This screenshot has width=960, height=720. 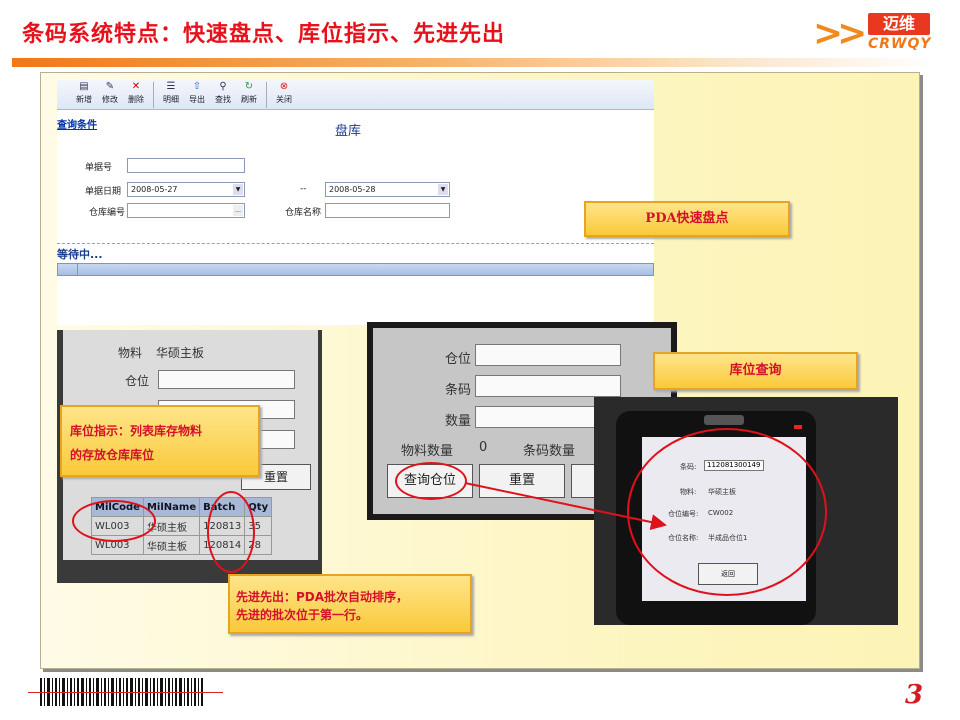 I want to click on material-qty-label: 物料数量, so click(x=427, y=451).